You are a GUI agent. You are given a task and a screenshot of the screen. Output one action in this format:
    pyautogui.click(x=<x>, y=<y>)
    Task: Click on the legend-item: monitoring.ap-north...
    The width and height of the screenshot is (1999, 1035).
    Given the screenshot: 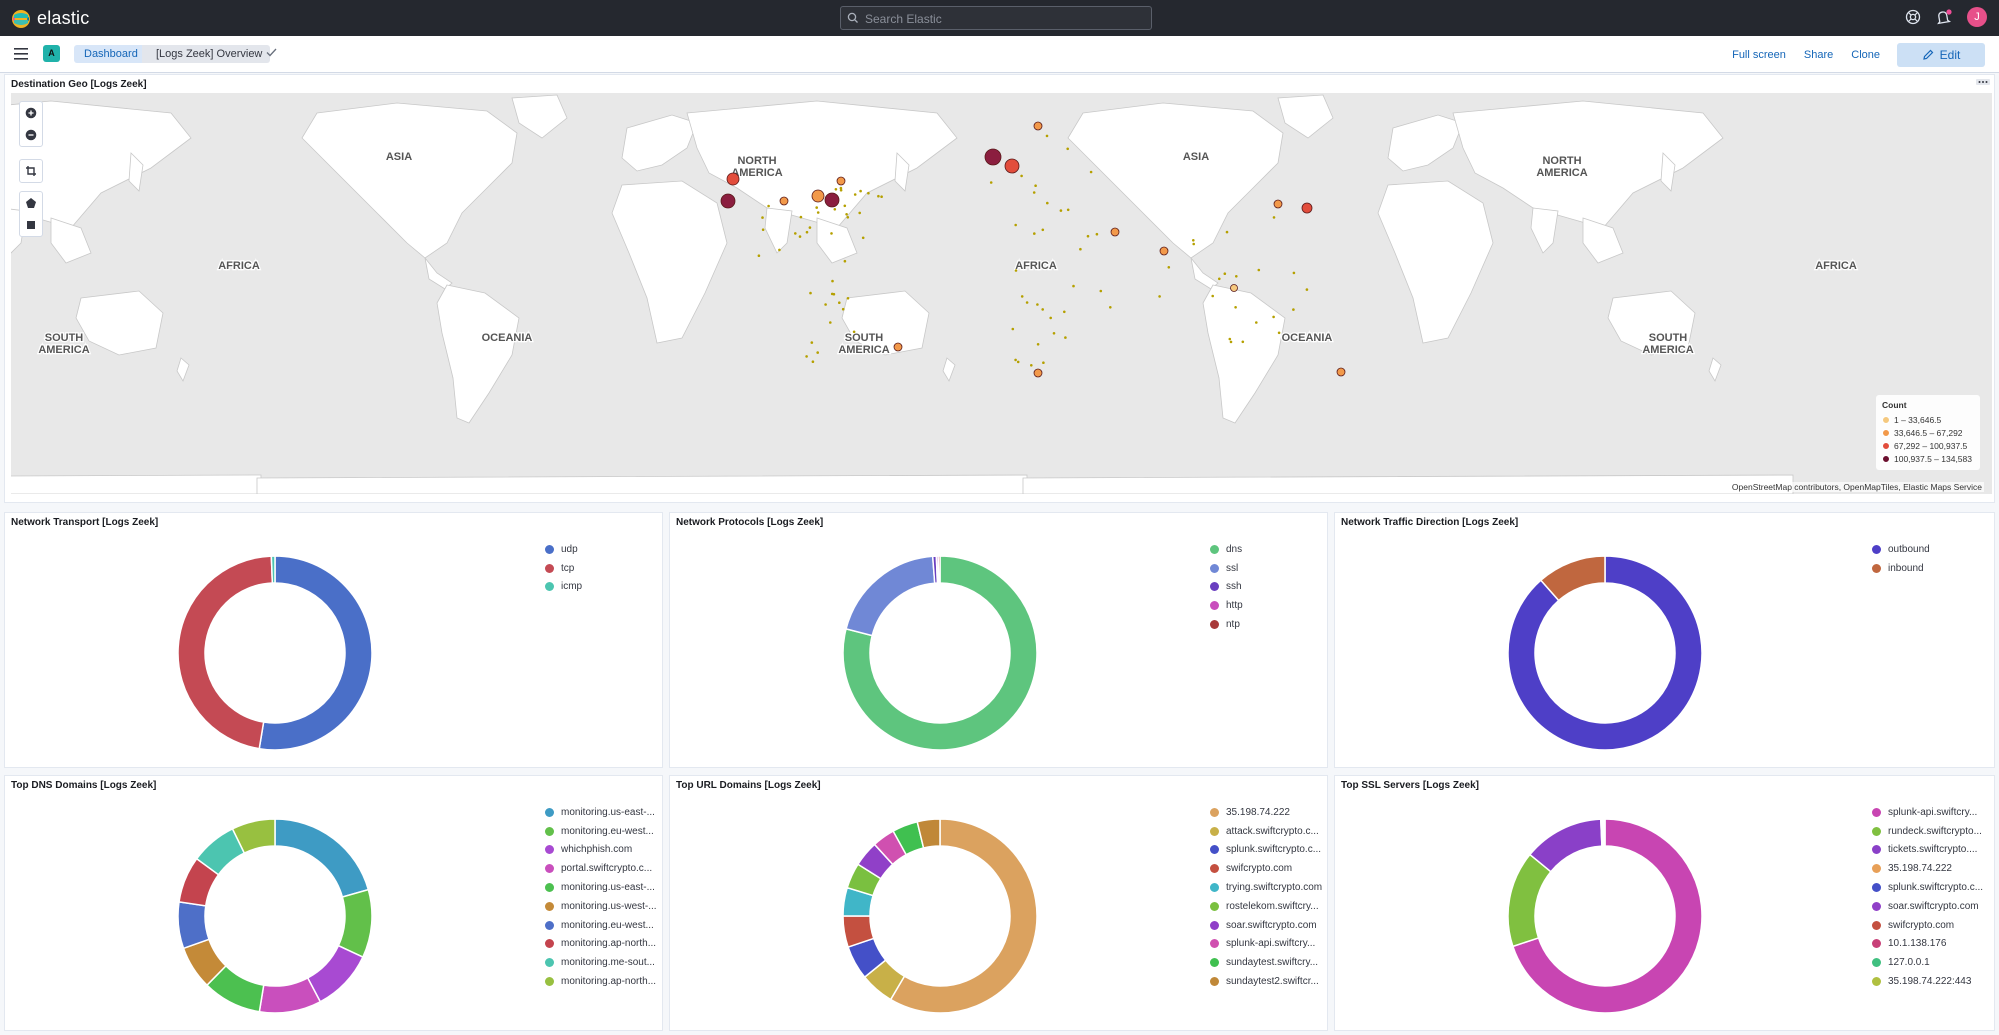 What is the action you would take?
    pyautogui.click(x=601, y=981)
    